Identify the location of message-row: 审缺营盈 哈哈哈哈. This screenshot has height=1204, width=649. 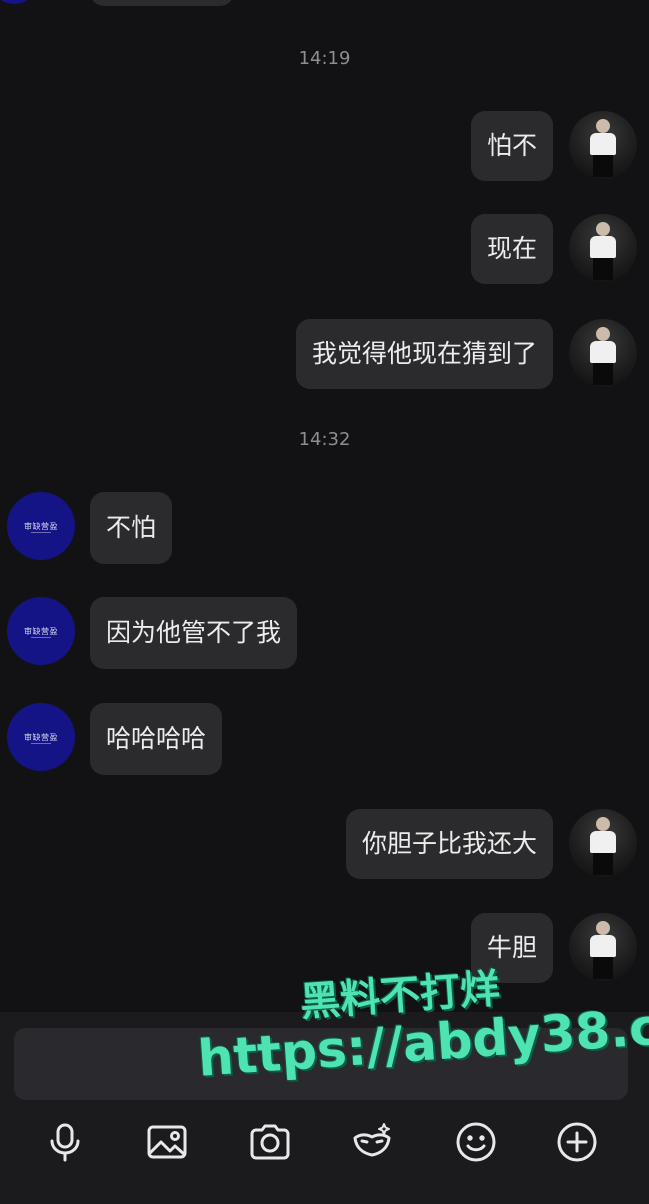
(324, 741).